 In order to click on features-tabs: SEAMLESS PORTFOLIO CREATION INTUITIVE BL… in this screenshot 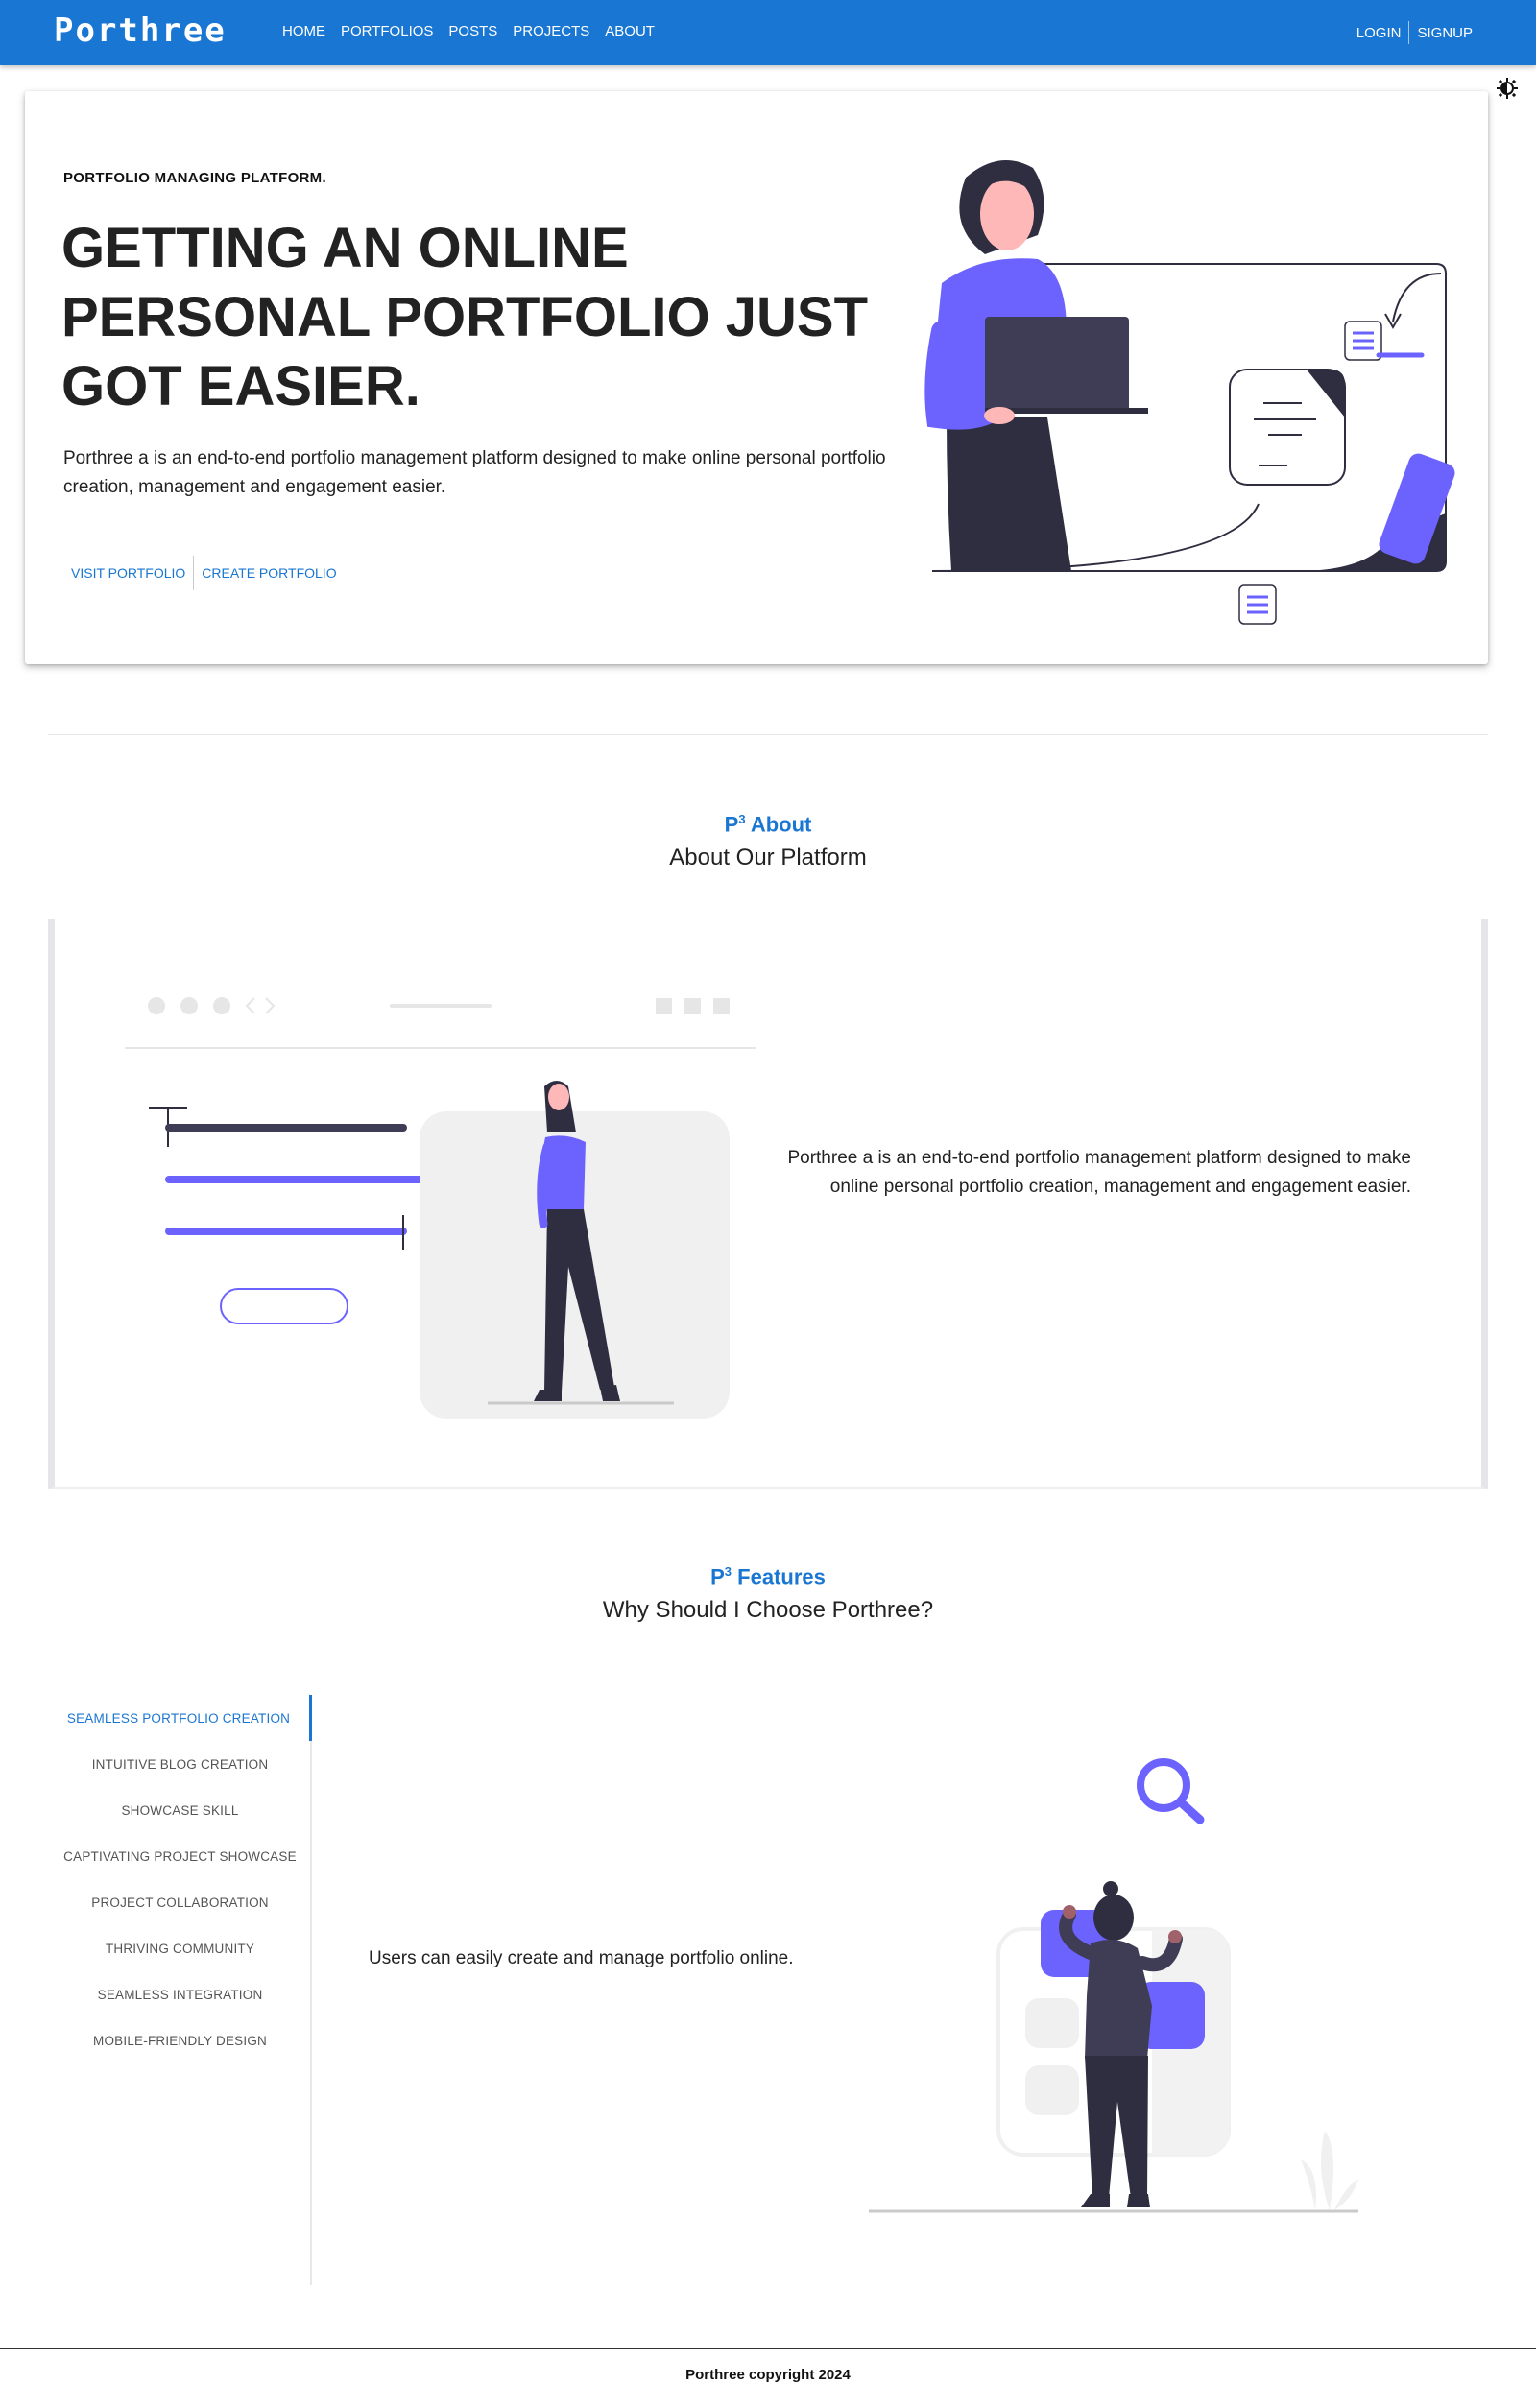, I will do `click(180, 1990)`.